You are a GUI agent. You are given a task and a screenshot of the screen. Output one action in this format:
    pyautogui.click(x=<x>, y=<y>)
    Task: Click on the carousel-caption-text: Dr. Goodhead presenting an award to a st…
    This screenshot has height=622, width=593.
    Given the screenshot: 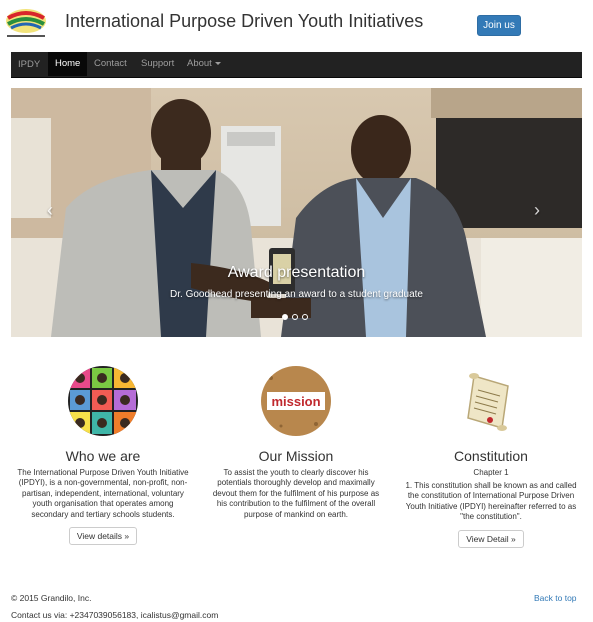 What is the action you would take?
    pyautogui.click(x=296, y=294)
    